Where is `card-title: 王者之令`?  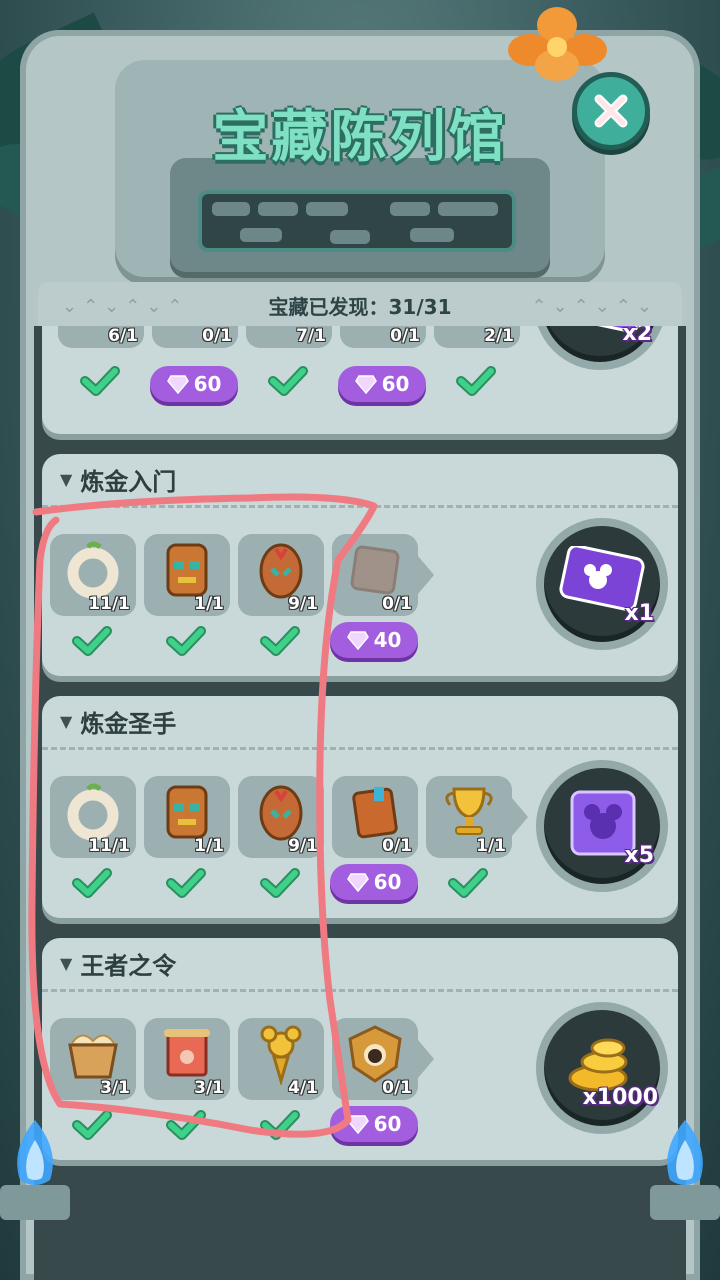
card-title: 王者之令 is located at coordinates (128, 966).